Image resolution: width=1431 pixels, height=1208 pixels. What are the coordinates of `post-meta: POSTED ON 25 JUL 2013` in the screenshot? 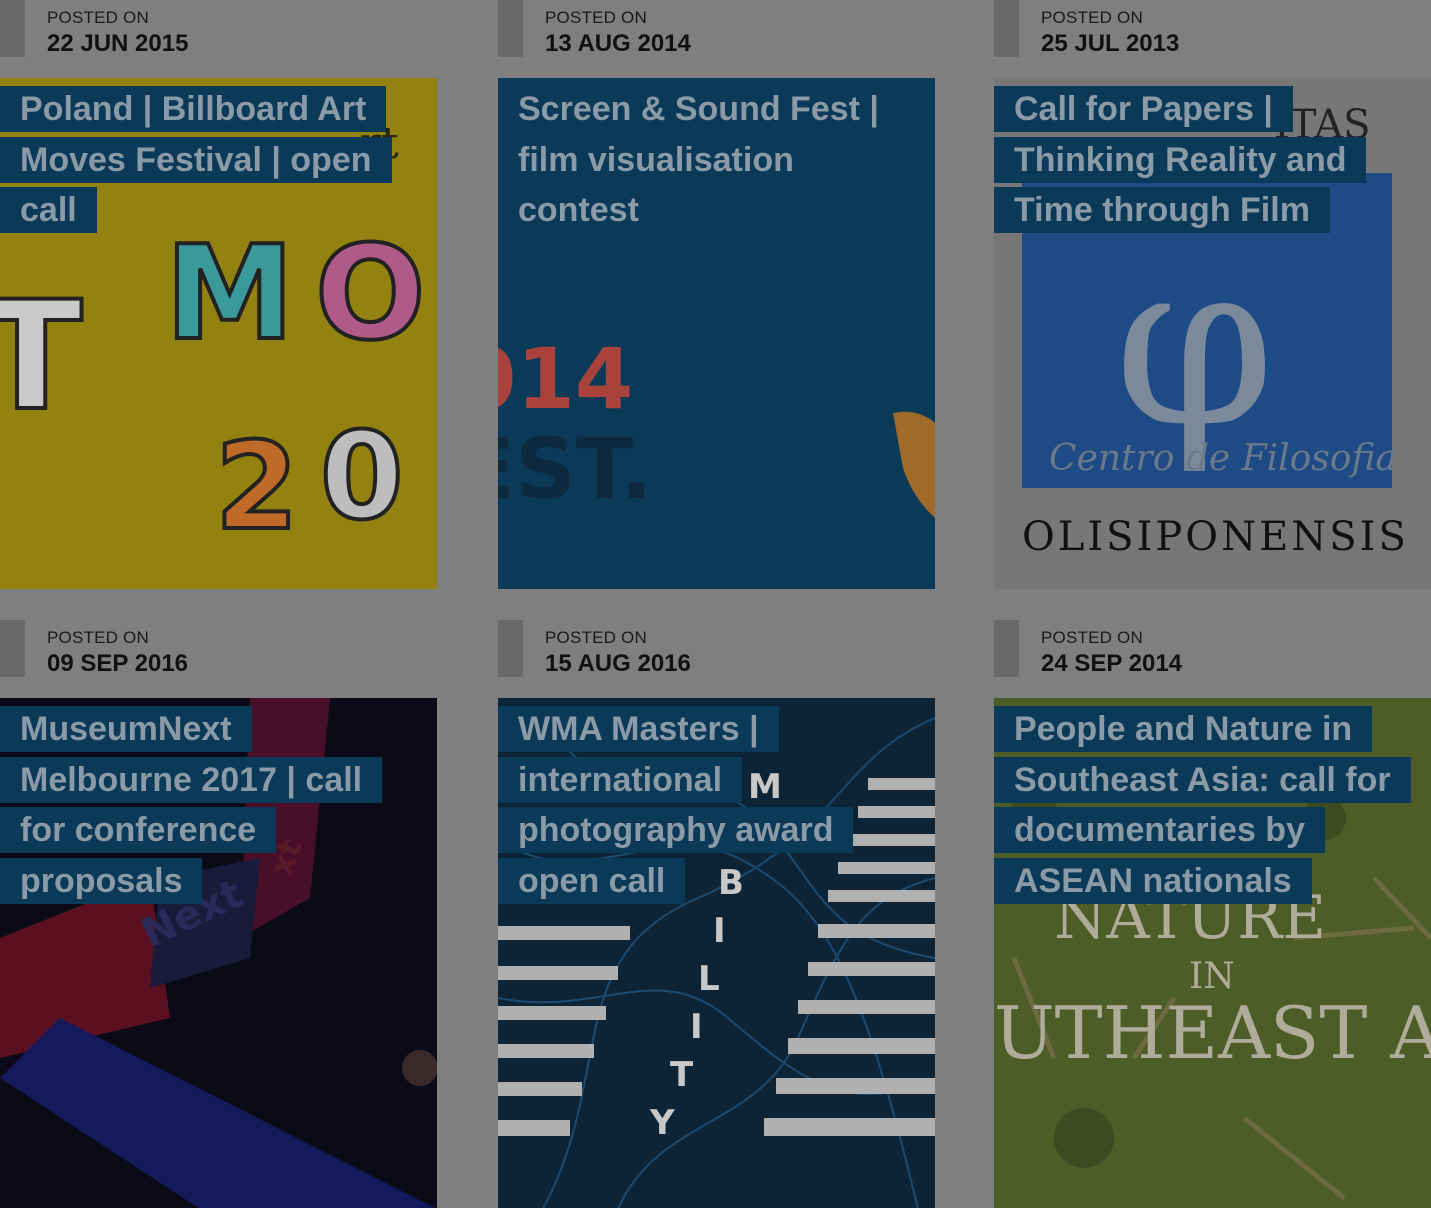 It's located at (1212, 39).